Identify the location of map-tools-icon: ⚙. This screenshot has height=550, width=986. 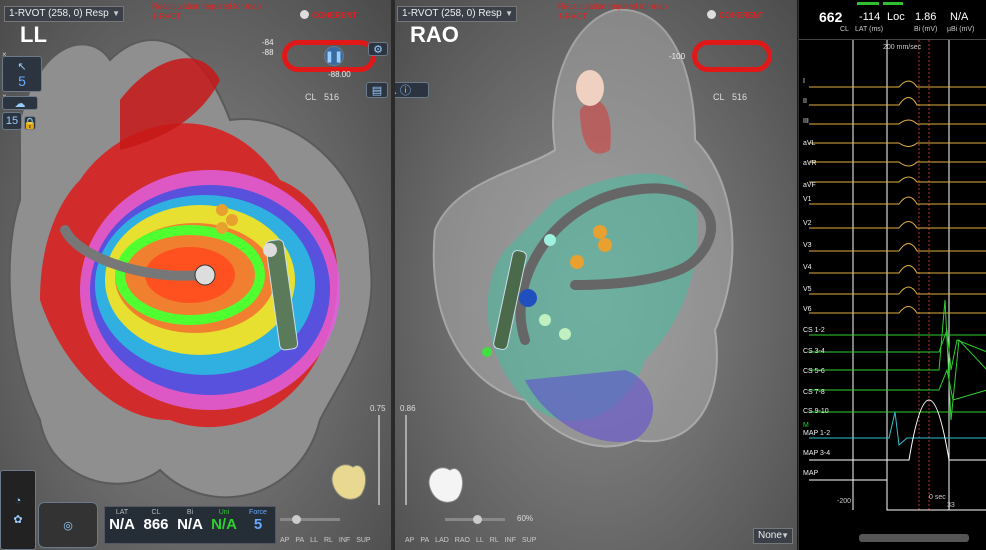
(378, 49).